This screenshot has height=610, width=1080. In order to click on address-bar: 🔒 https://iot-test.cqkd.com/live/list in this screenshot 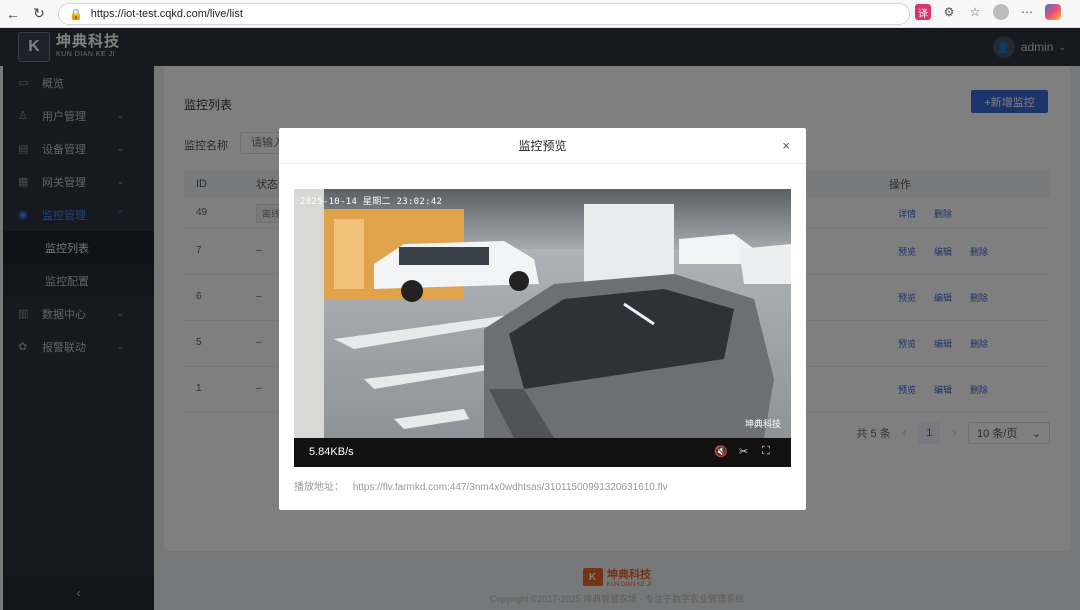, I will do `click(484, 14)`.